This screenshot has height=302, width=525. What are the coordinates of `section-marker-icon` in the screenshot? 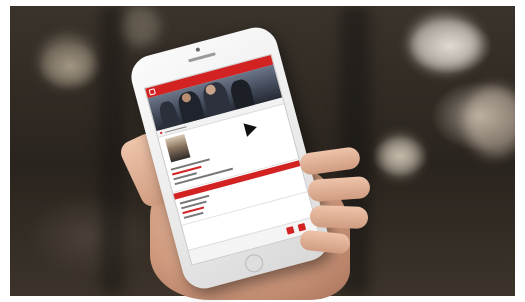 It's located at (161, 133).